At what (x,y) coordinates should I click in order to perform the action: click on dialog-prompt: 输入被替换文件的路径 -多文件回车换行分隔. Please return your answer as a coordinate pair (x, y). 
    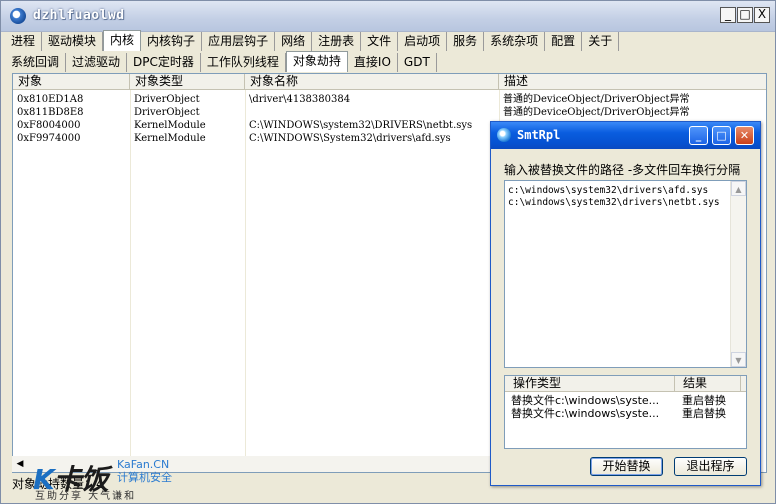
    Looking at the image, I should click on (622, 170).